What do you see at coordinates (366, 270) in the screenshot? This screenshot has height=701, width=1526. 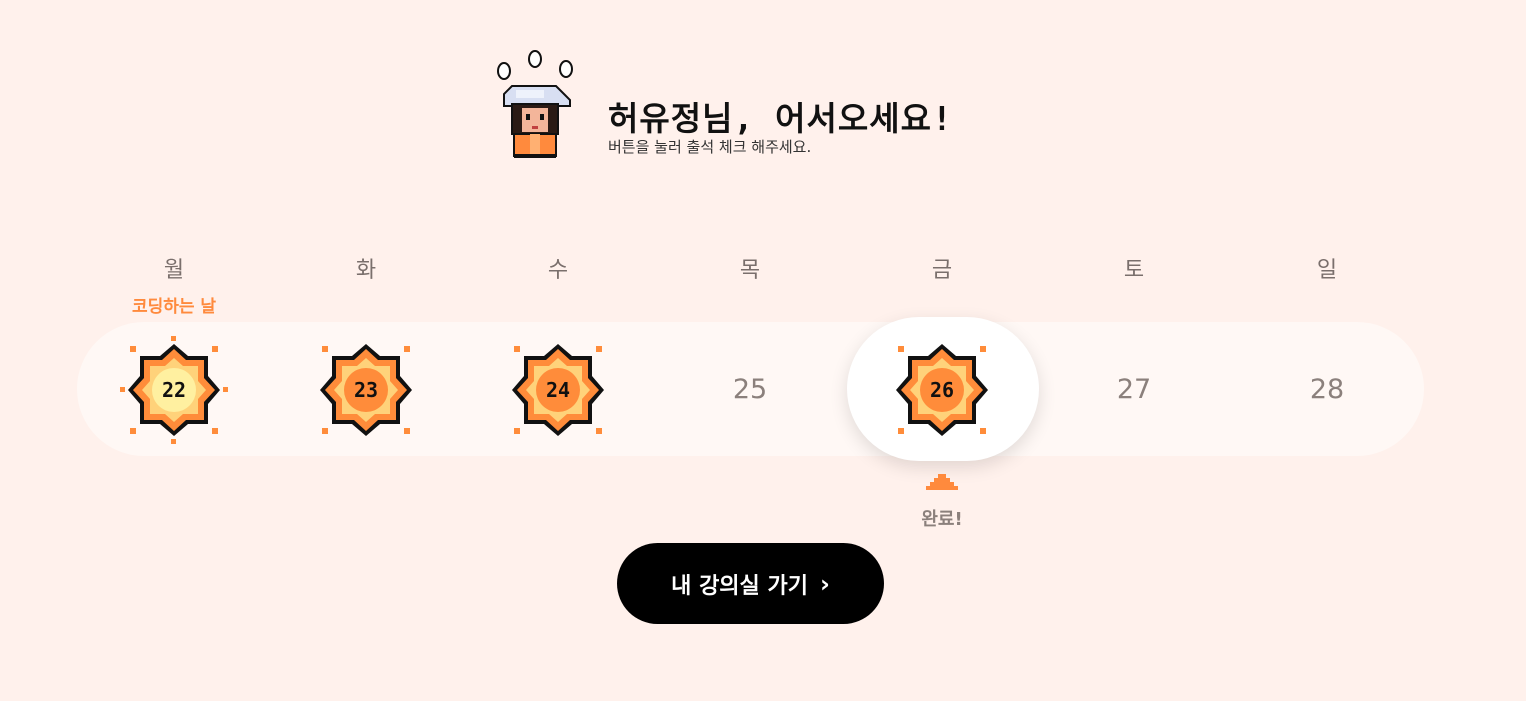 I see `weekday-label-tue: 화` at bounding box center [366, 270].